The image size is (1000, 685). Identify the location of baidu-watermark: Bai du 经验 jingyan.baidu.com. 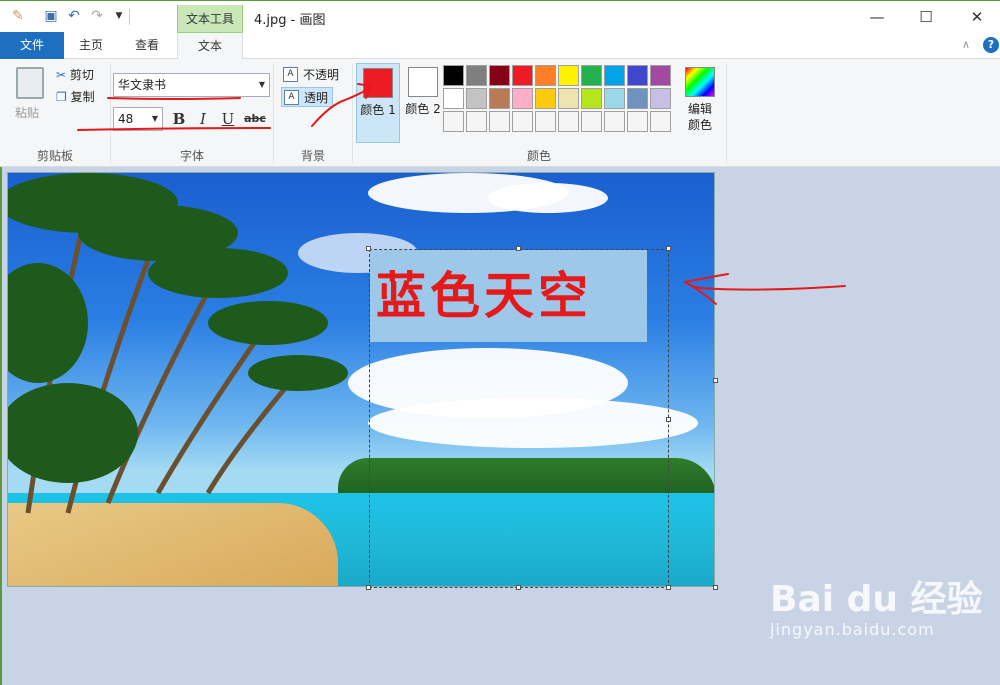
(876, 610).